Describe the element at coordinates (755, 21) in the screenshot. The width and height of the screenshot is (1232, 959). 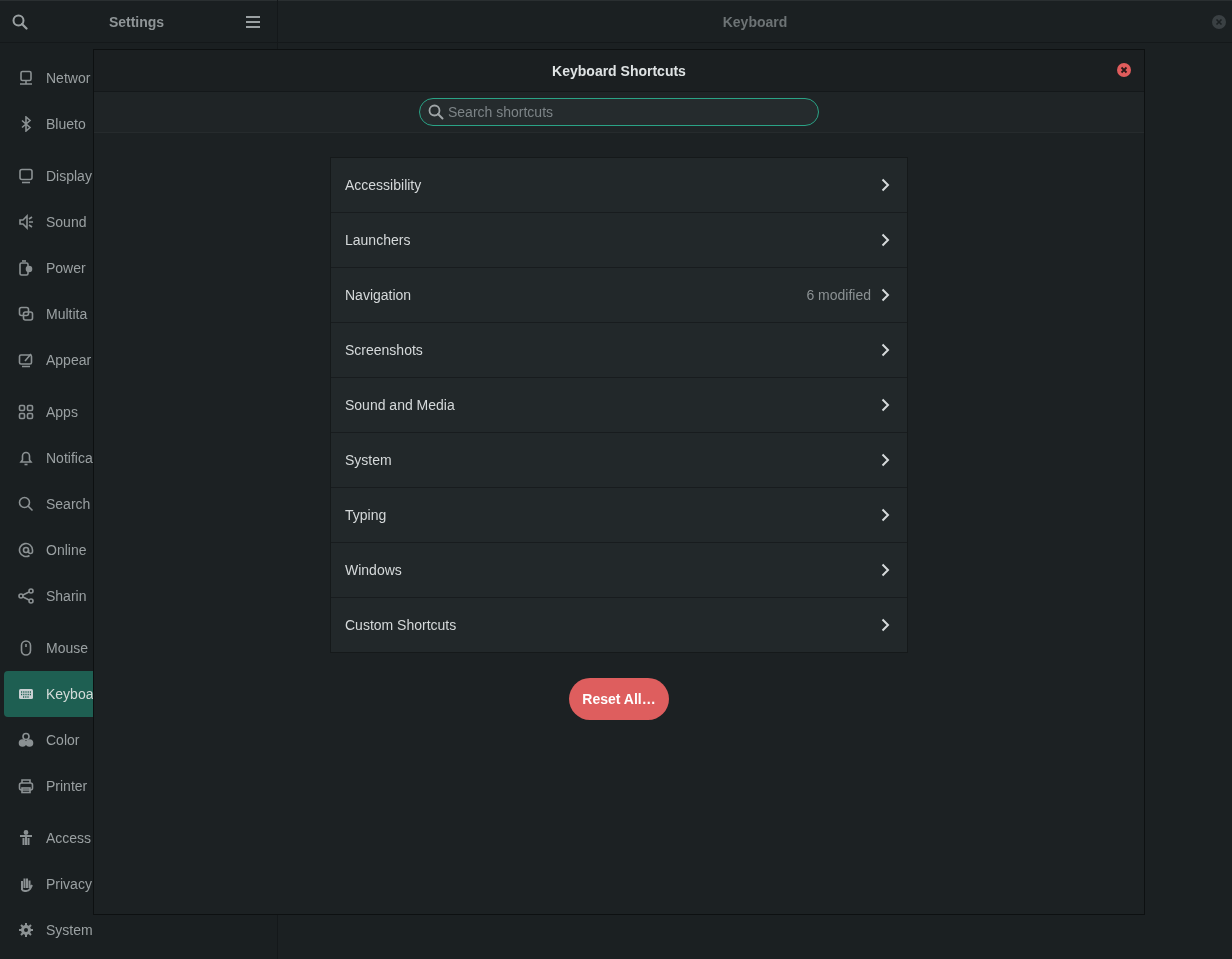
I see `page-title: Keyboard` at that location.